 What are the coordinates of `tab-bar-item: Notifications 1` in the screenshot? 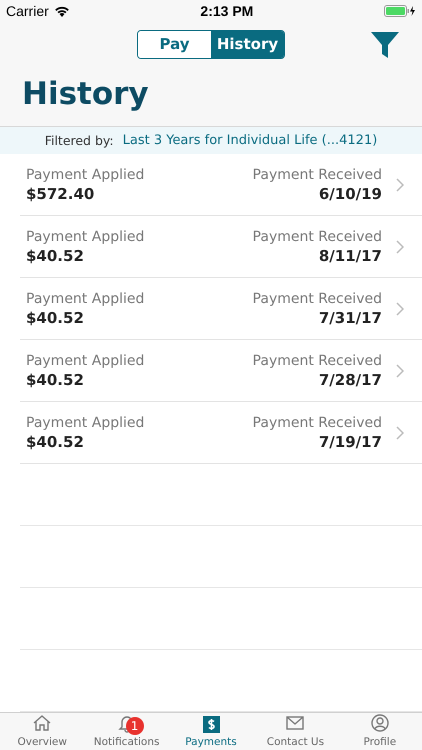 It's located at (126, 731).